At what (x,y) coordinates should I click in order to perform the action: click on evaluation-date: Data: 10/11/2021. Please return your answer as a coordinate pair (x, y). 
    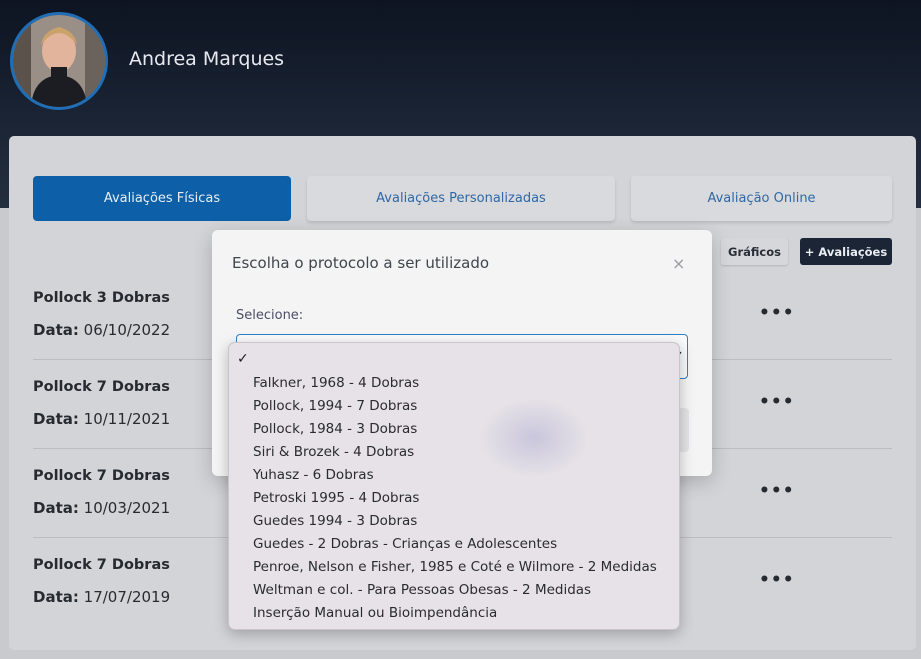
    Looking at the image, I should click on (101, 419).